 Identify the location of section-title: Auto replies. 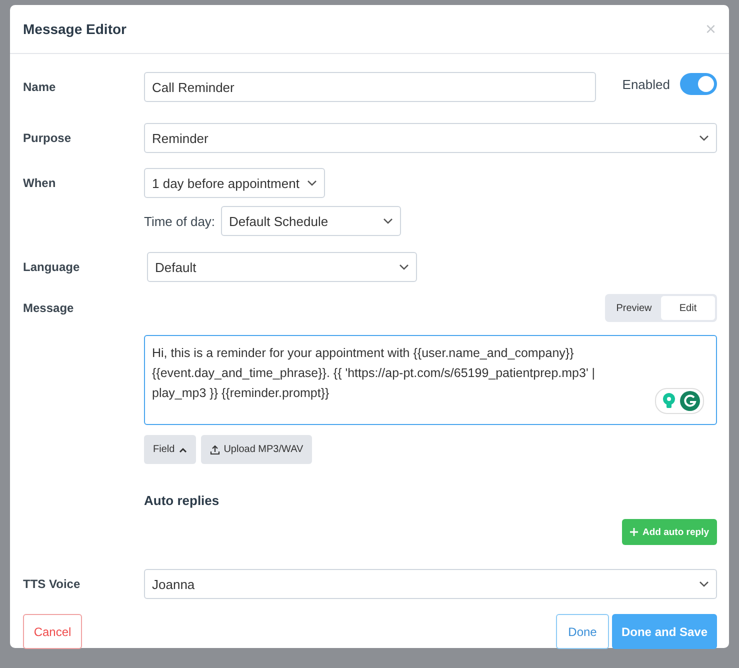
(182, 500).